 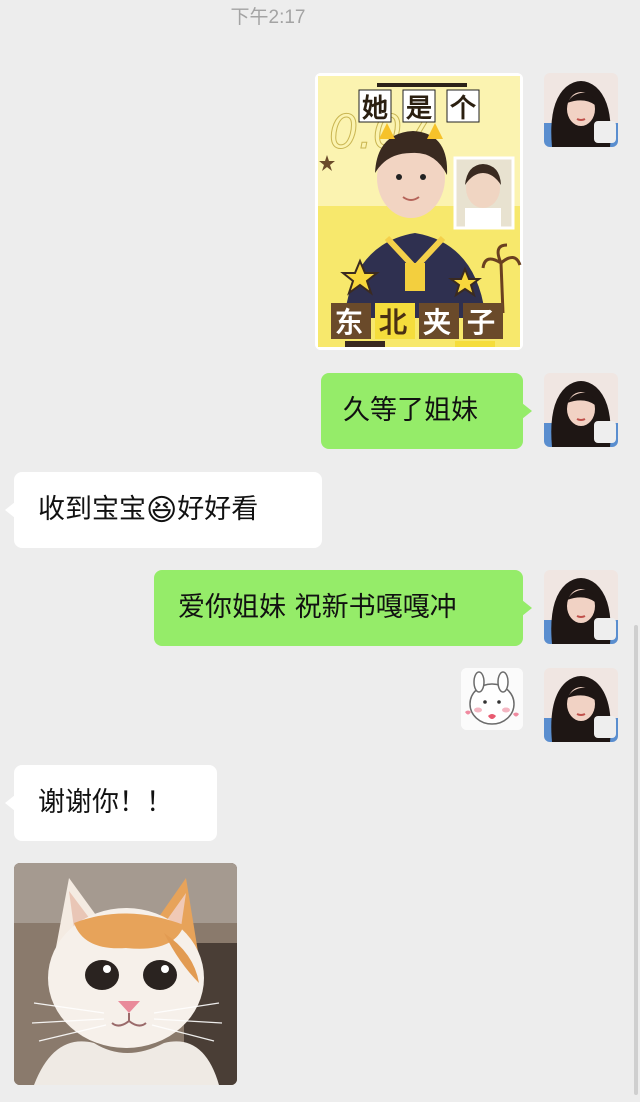 I want to click on message-bubble-received: 谢谢你！！, so click(x=111, y=803).